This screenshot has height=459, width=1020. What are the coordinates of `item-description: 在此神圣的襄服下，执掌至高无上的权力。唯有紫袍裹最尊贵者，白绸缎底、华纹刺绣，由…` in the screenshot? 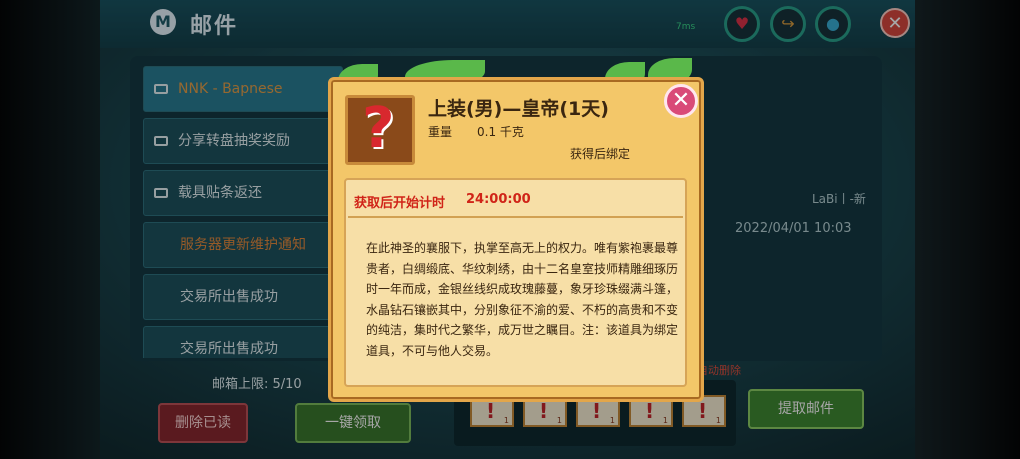 It's located at (522, 299).